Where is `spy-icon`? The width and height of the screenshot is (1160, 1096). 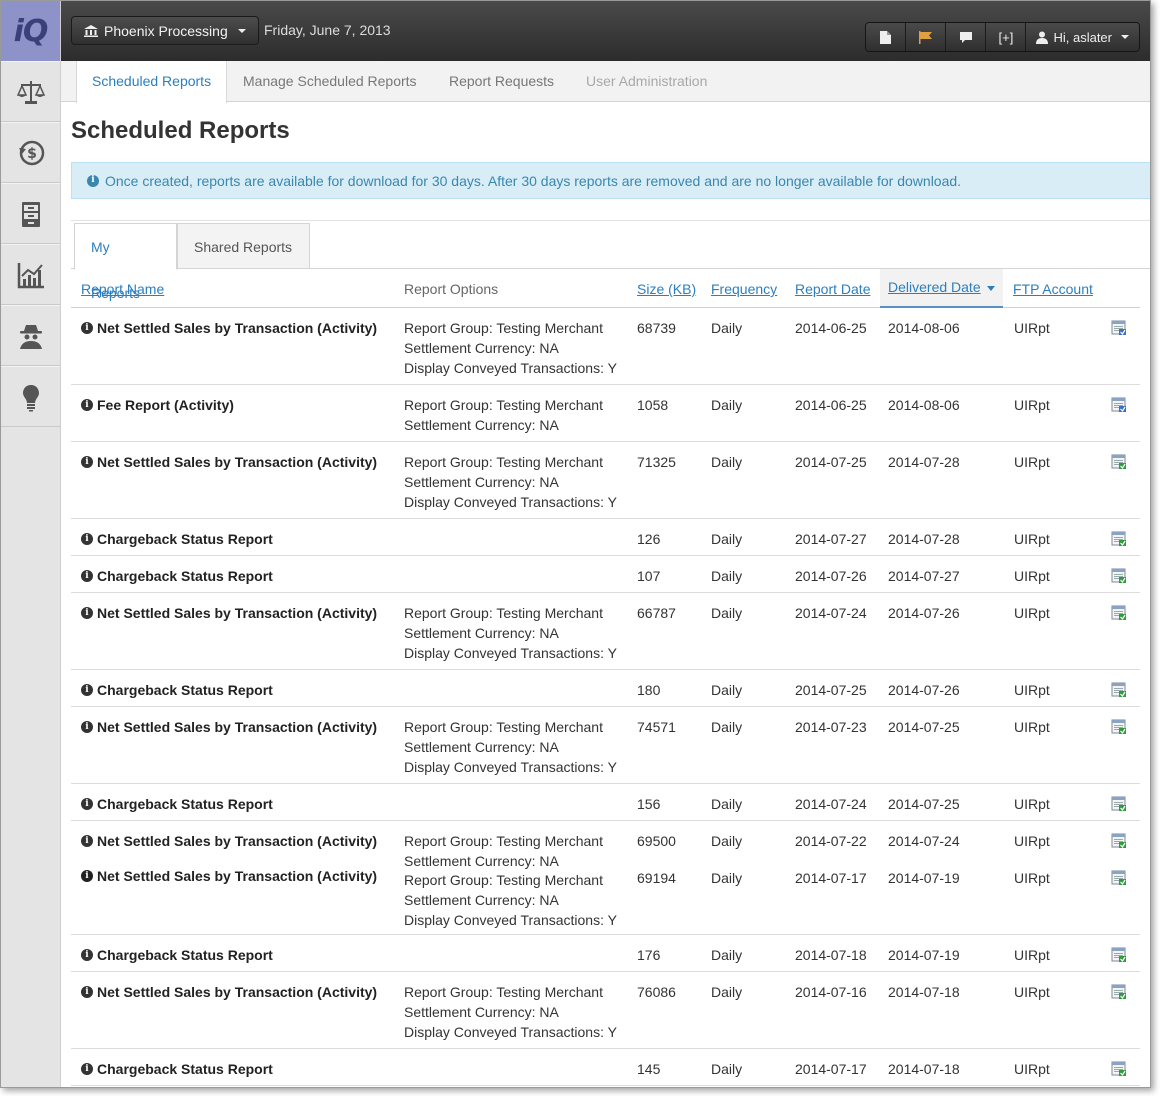
spy-icon is located at coordinates (30, 336).